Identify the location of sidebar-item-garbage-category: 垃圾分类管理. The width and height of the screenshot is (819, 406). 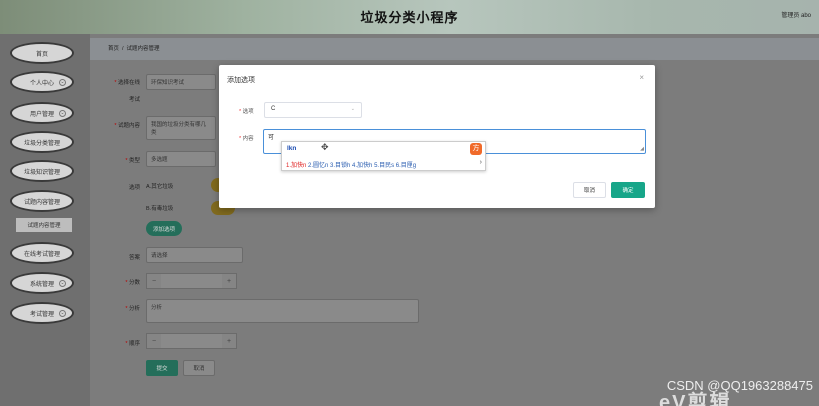
(42, 142).